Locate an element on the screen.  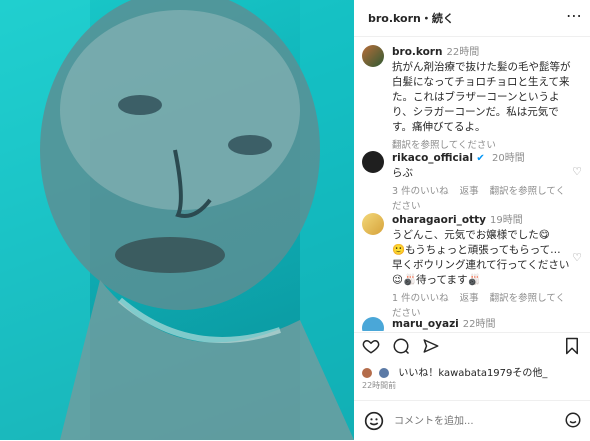
share-icon is located at coordinates (431, 346).